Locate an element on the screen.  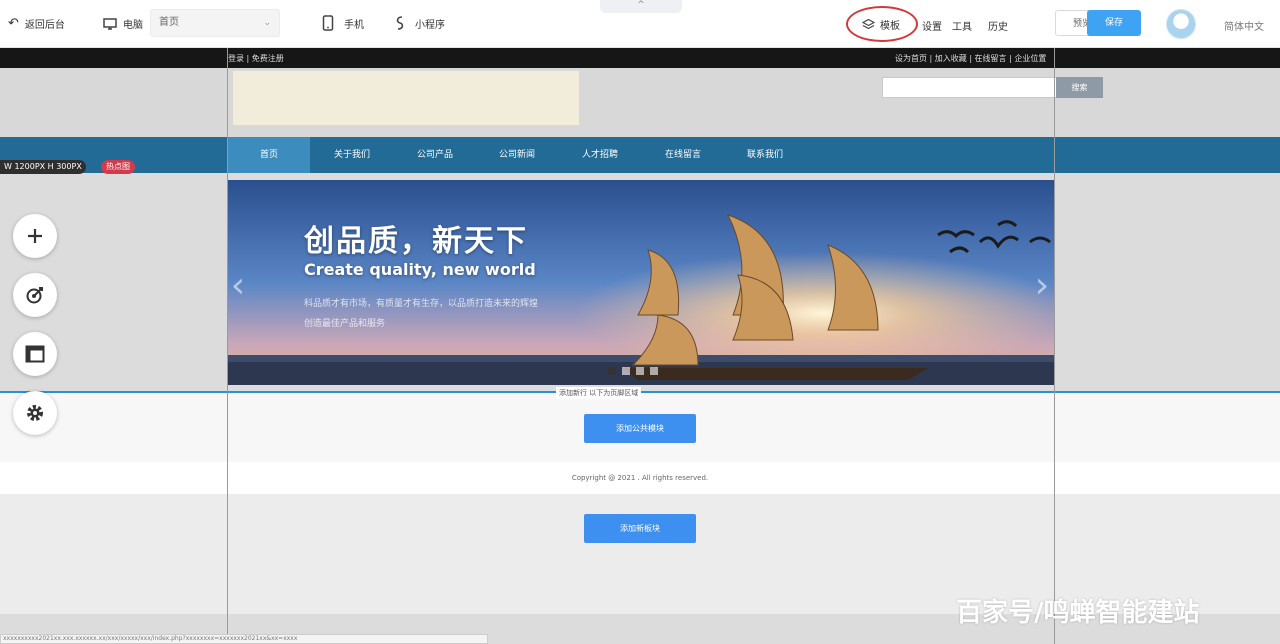
size-tag: W 1200PX H 300PX is located at coordinates (43, 167).